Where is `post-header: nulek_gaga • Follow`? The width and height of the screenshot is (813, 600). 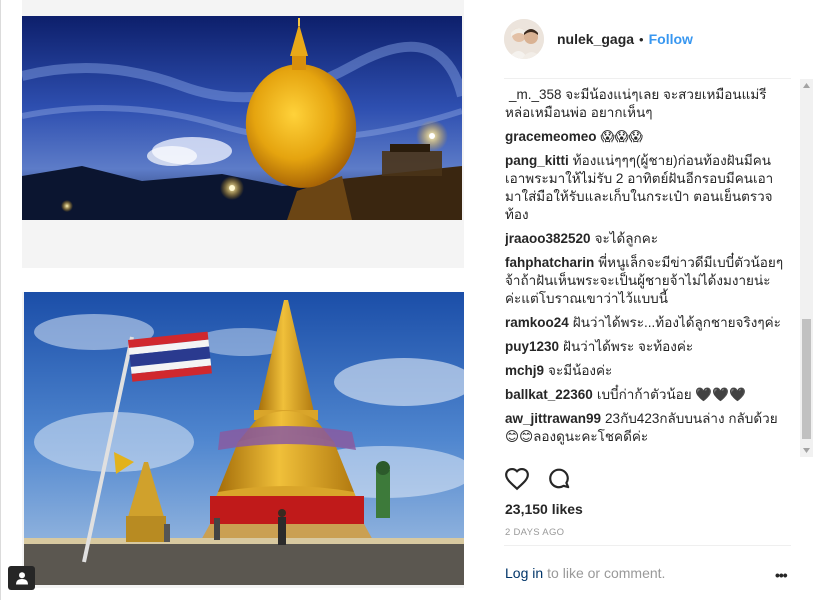
post-header: nulek_gaga • Follow is located at coordinates (649, 39).